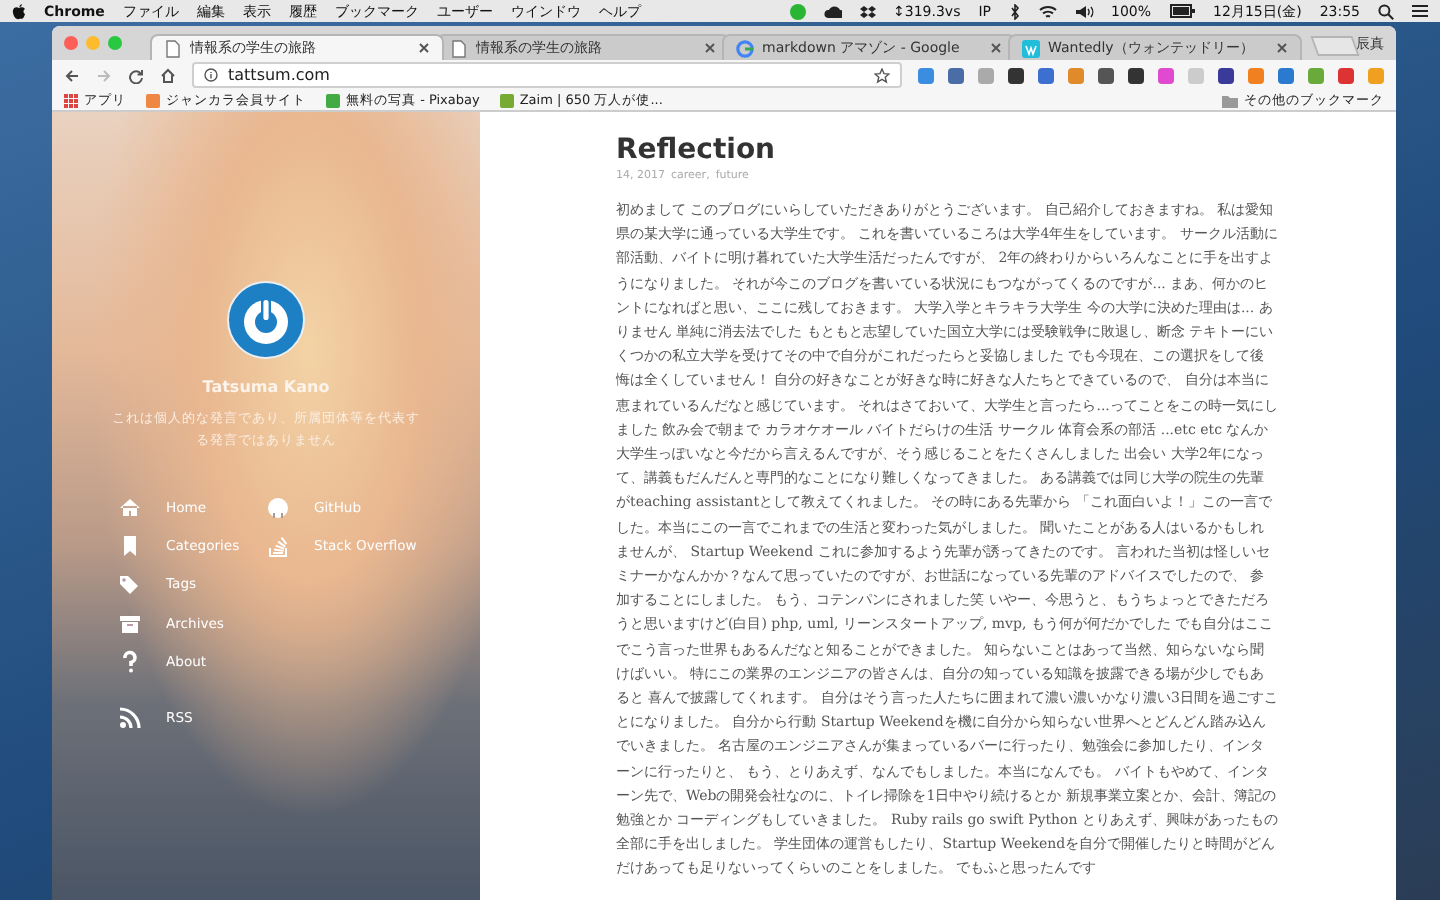 This screenshot has height=900, width=1440. Describe the element at coordinates (130, 661) in the screenshot. I see `question-mark-icon` at that location.